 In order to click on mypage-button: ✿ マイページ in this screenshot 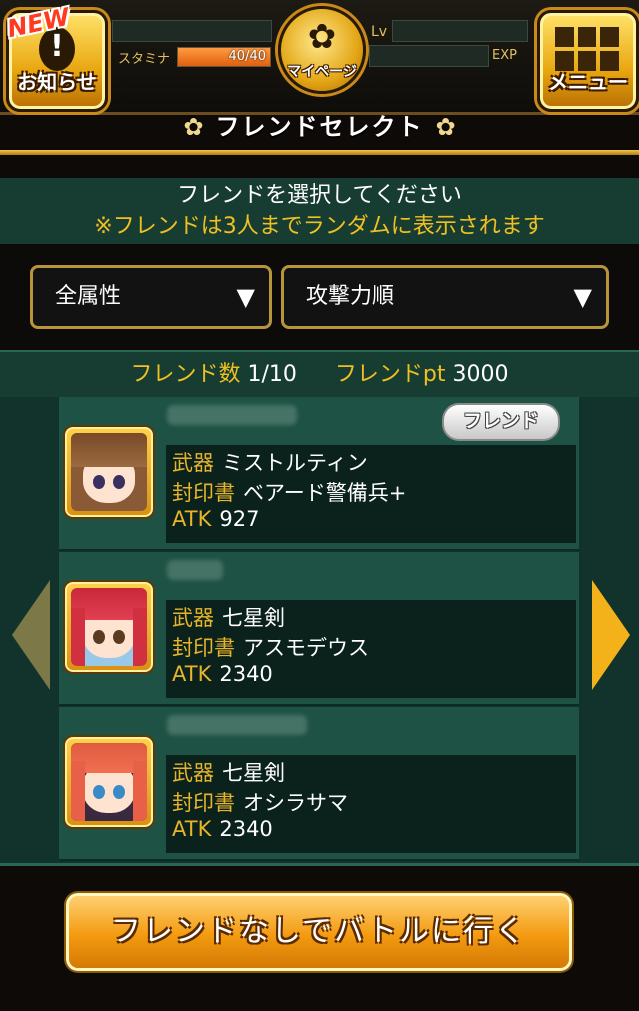, I will do `click(322, 50)`.